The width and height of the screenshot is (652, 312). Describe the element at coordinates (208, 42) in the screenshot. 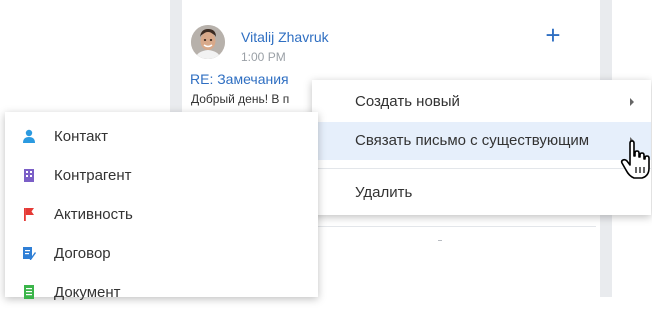

I see `avatar` at that location.